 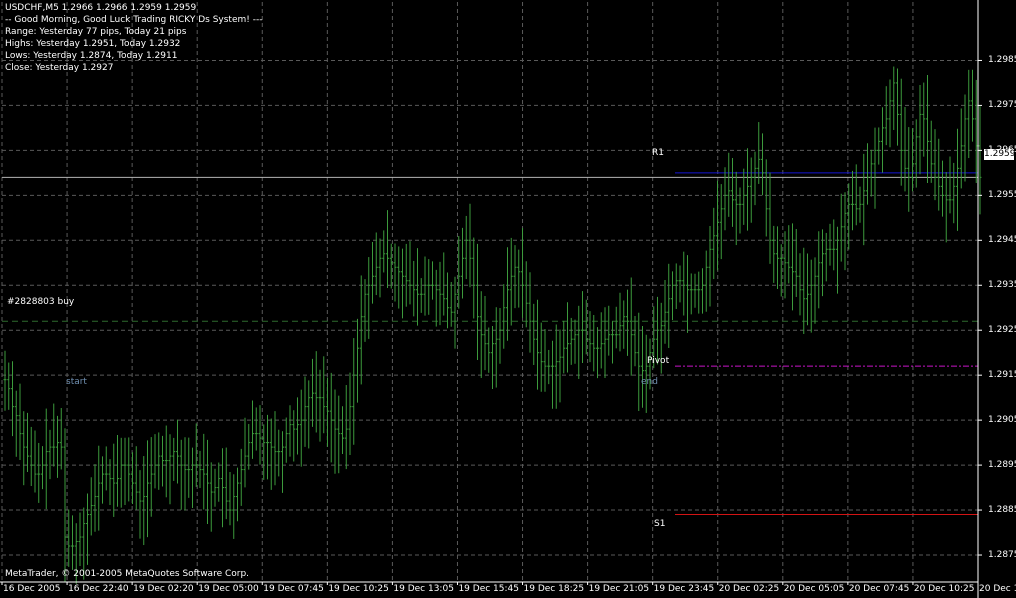 What do you see at coordinates (423, 589) in the screenshot?
I see `x-tick-label: 19 Dec 13:05` at bounding box center [423, 589].